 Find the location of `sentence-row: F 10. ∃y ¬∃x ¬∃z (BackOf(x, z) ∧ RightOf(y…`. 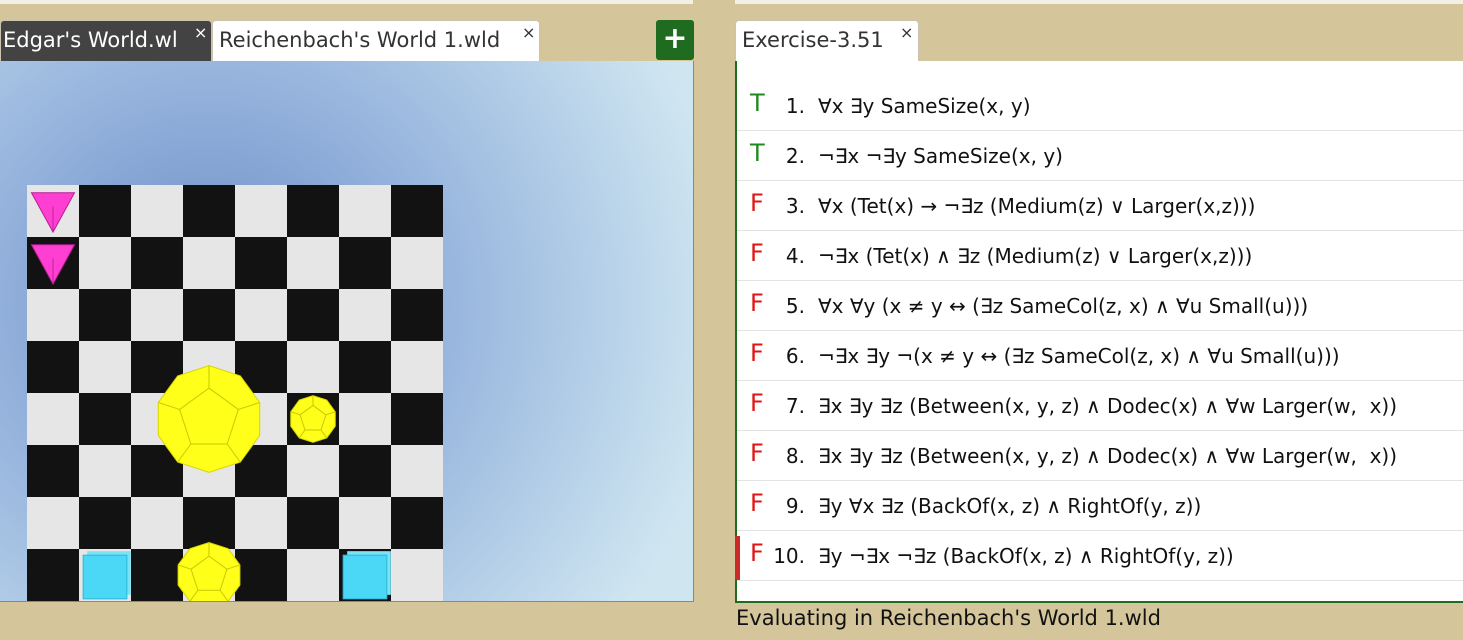

sentence-row: F 10. ∃y ¬∃x ¬∃z (BackOf(x, z) ∧ RightOf(y… is located at coordinates (1099, 556).